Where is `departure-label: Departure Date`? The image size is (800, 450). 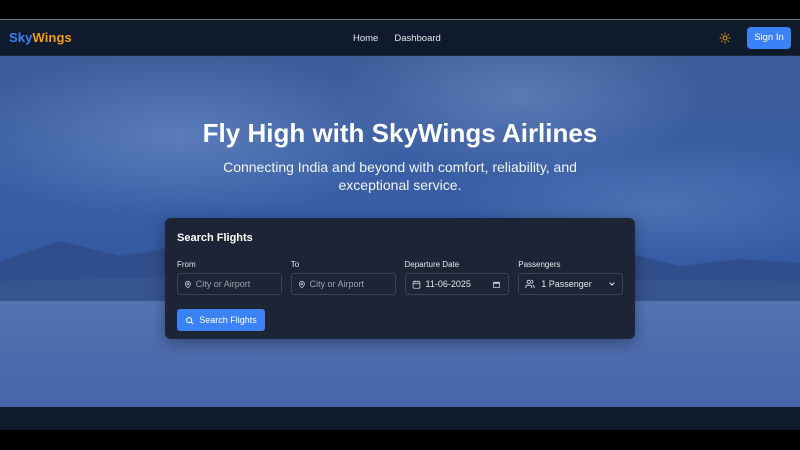 departure-label: Departure Date is located at coordinates (432, 264).